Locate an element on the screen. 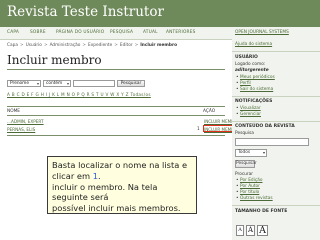 The height and width of the screenshot is (240, 320). journal-content-heading: CONTEÚDO DA REVISTA is located at coordinates (265, 126).